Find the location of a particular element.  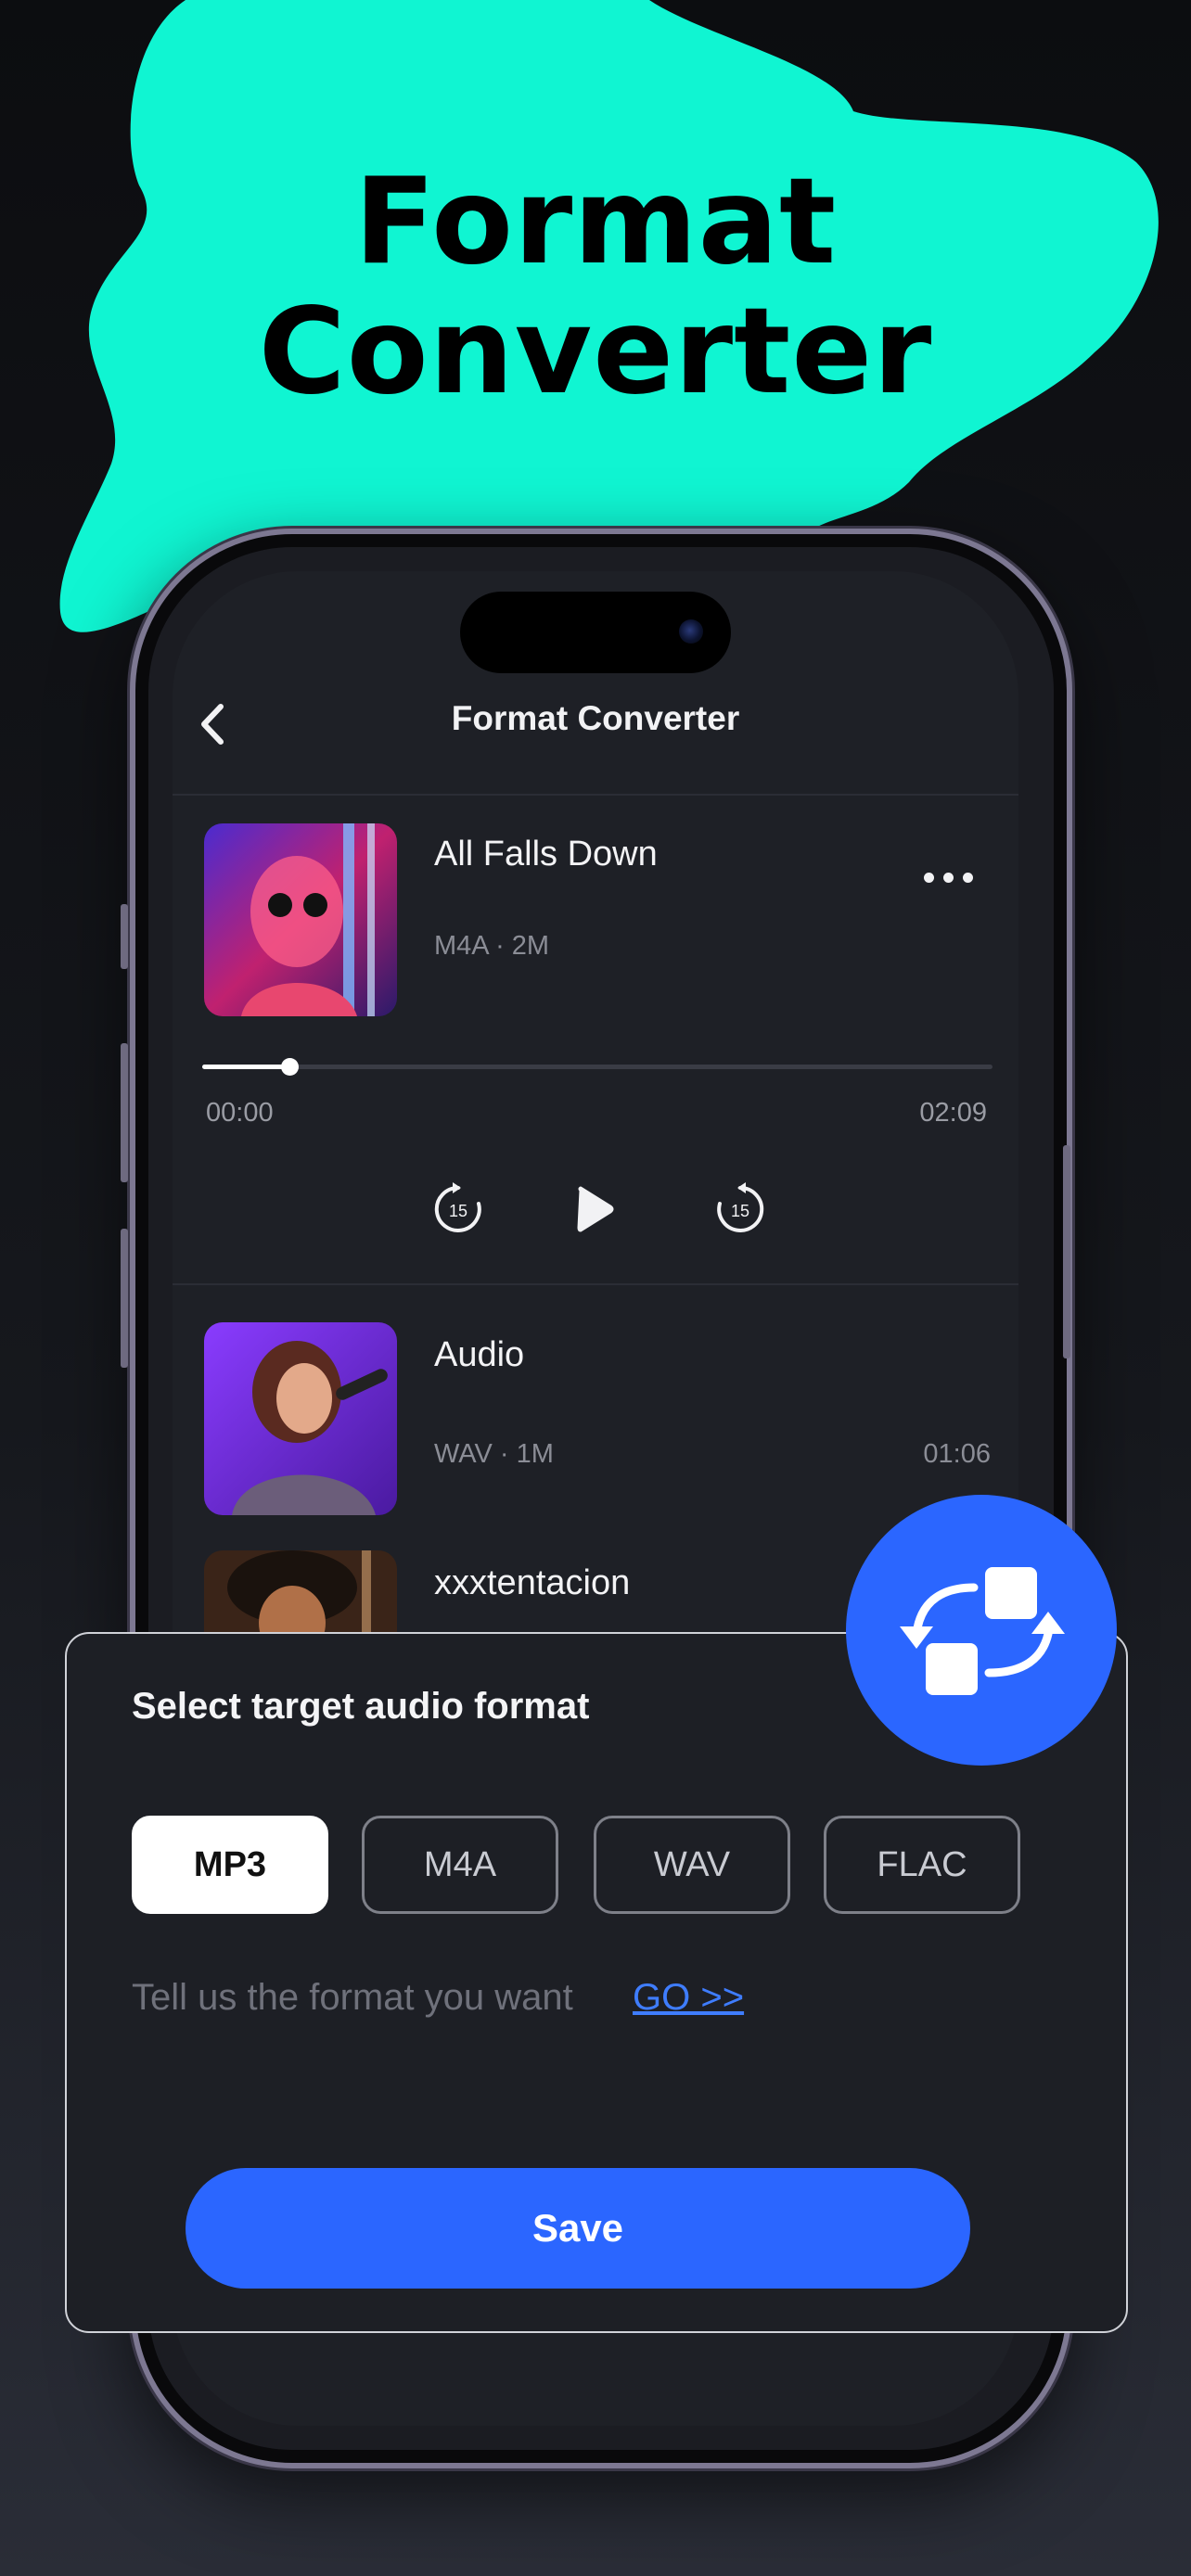

format-option-wav: WAV is located at coordinates (692, 1865).